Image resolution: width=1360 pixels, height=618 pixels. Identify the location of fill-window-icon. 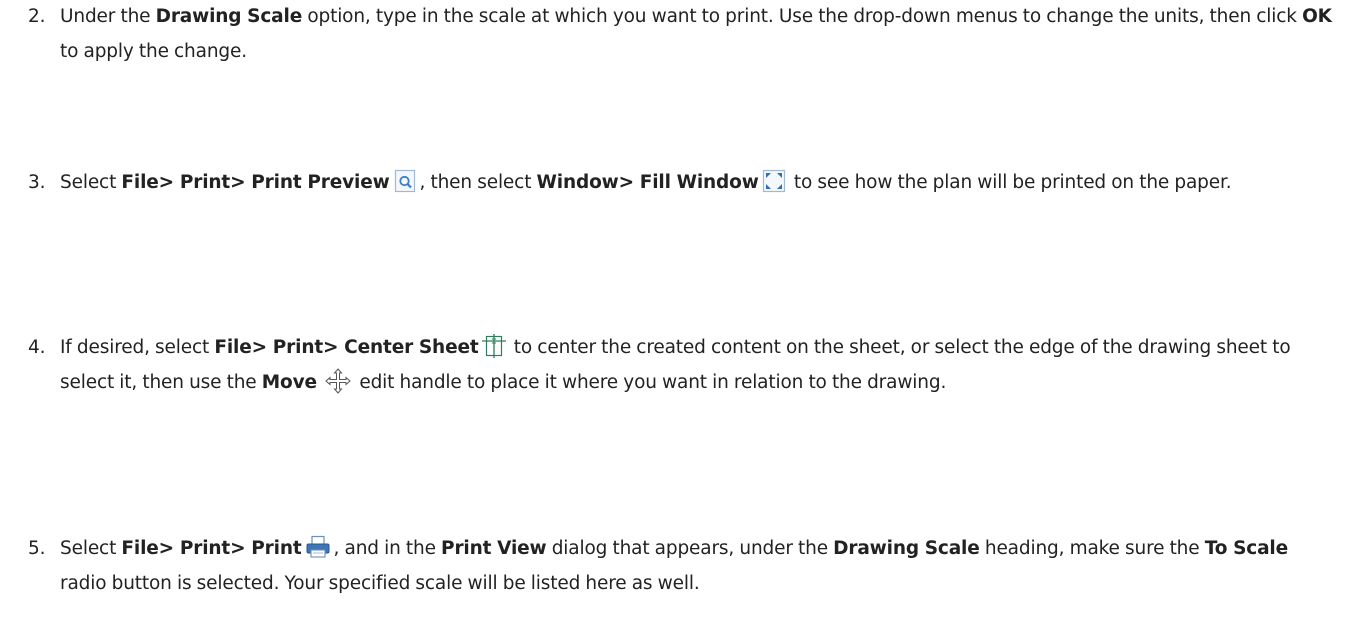
(774, 181).